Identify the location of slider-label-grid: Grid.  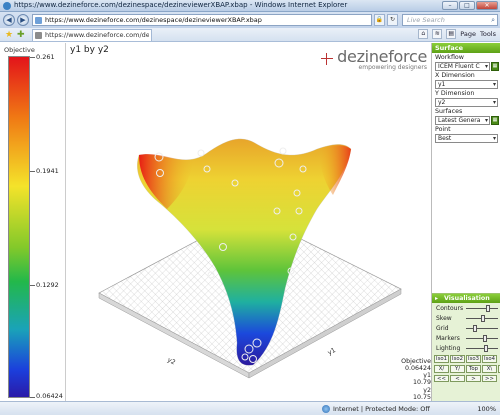
(442, 328).